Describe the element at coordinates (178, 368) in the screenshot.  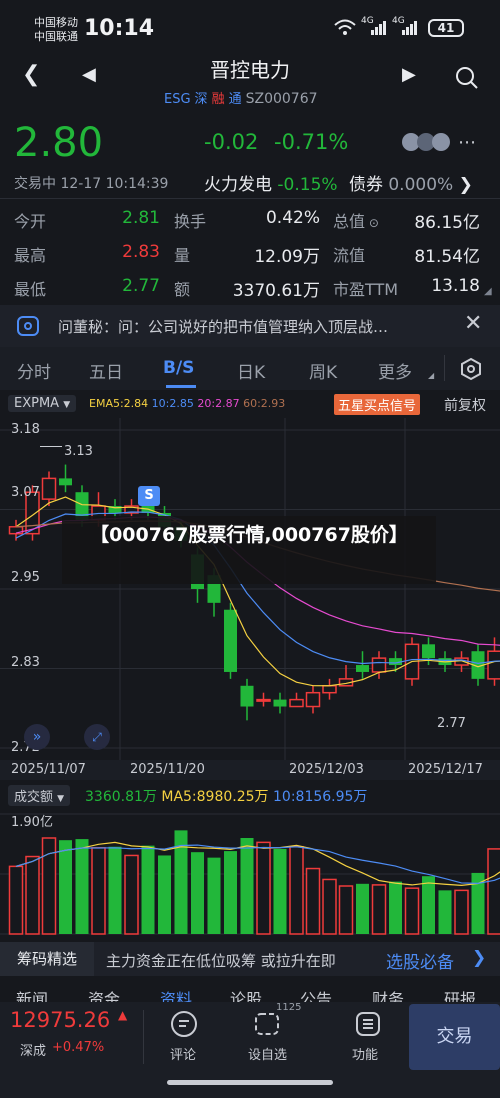
I see `tab-bs: B/S` at that location.